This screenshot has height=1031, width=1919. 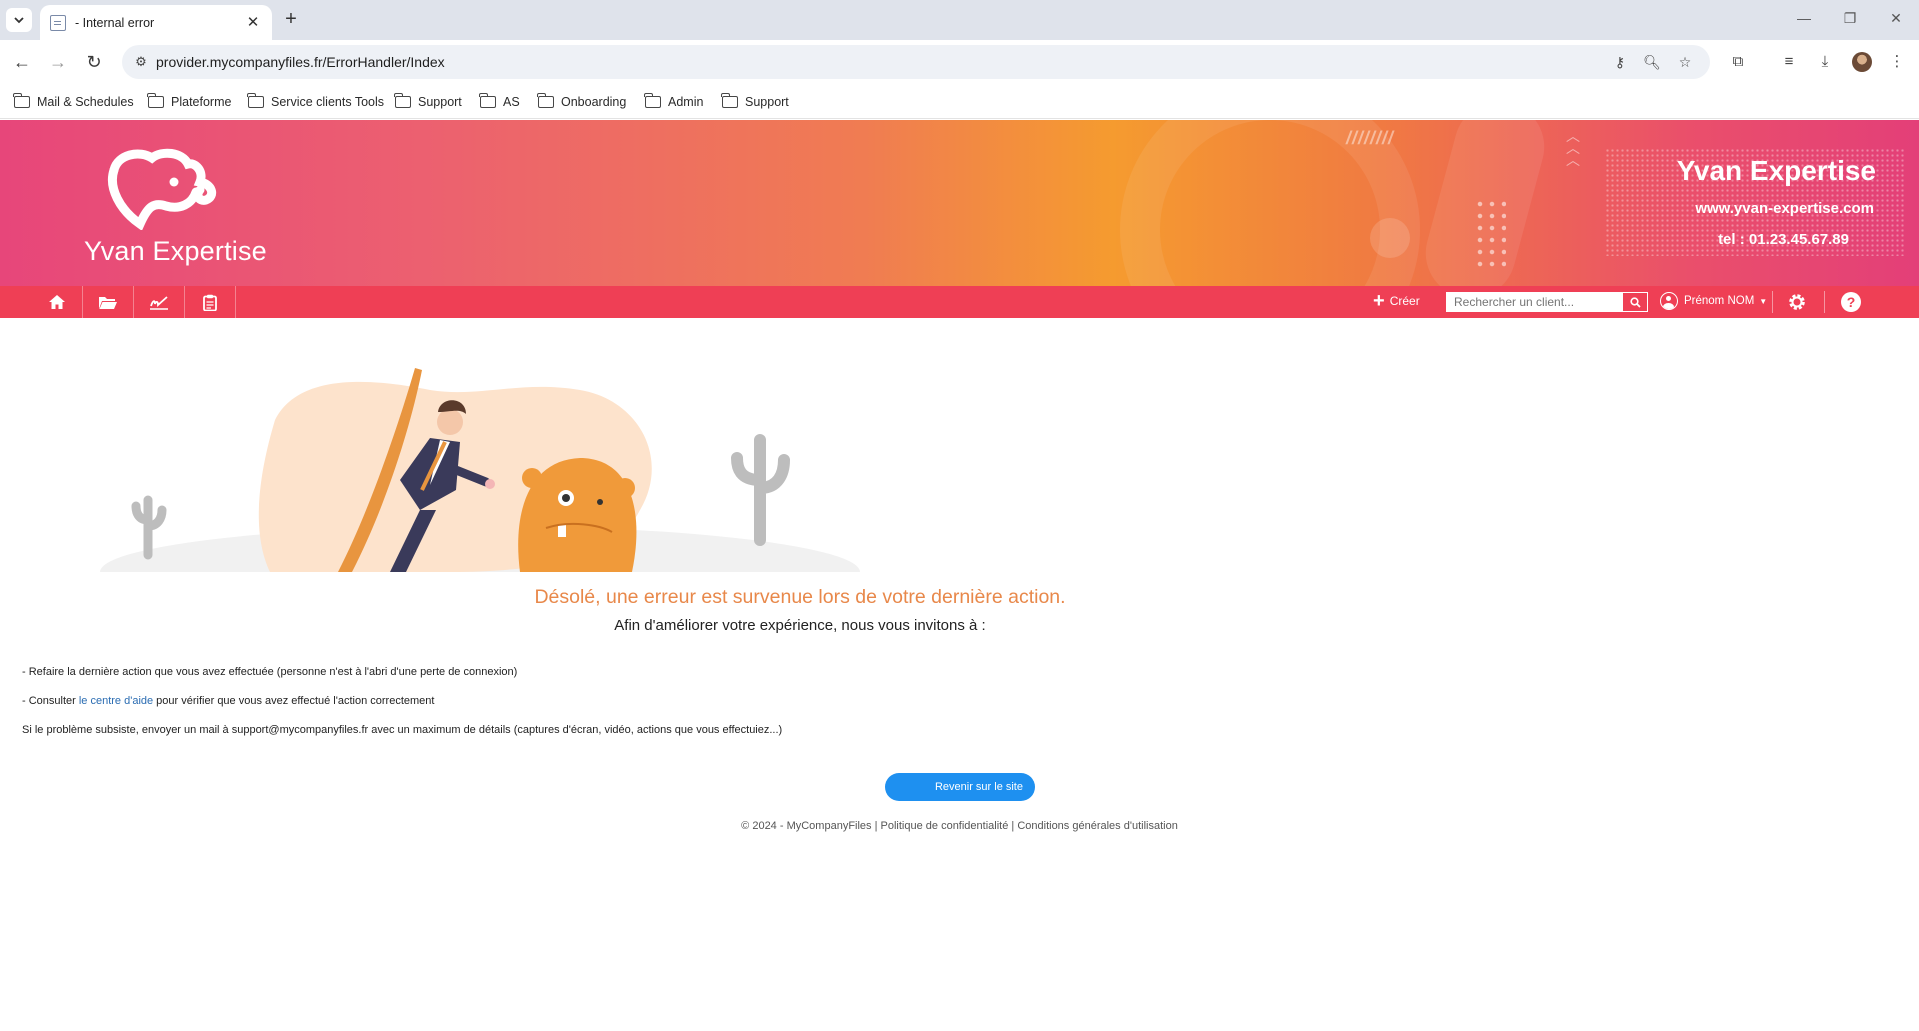 What do you see at coordinates (22, 62) in the screenshot?
I see `back-arrow-icon: ←` at bounding box center [22, 62].